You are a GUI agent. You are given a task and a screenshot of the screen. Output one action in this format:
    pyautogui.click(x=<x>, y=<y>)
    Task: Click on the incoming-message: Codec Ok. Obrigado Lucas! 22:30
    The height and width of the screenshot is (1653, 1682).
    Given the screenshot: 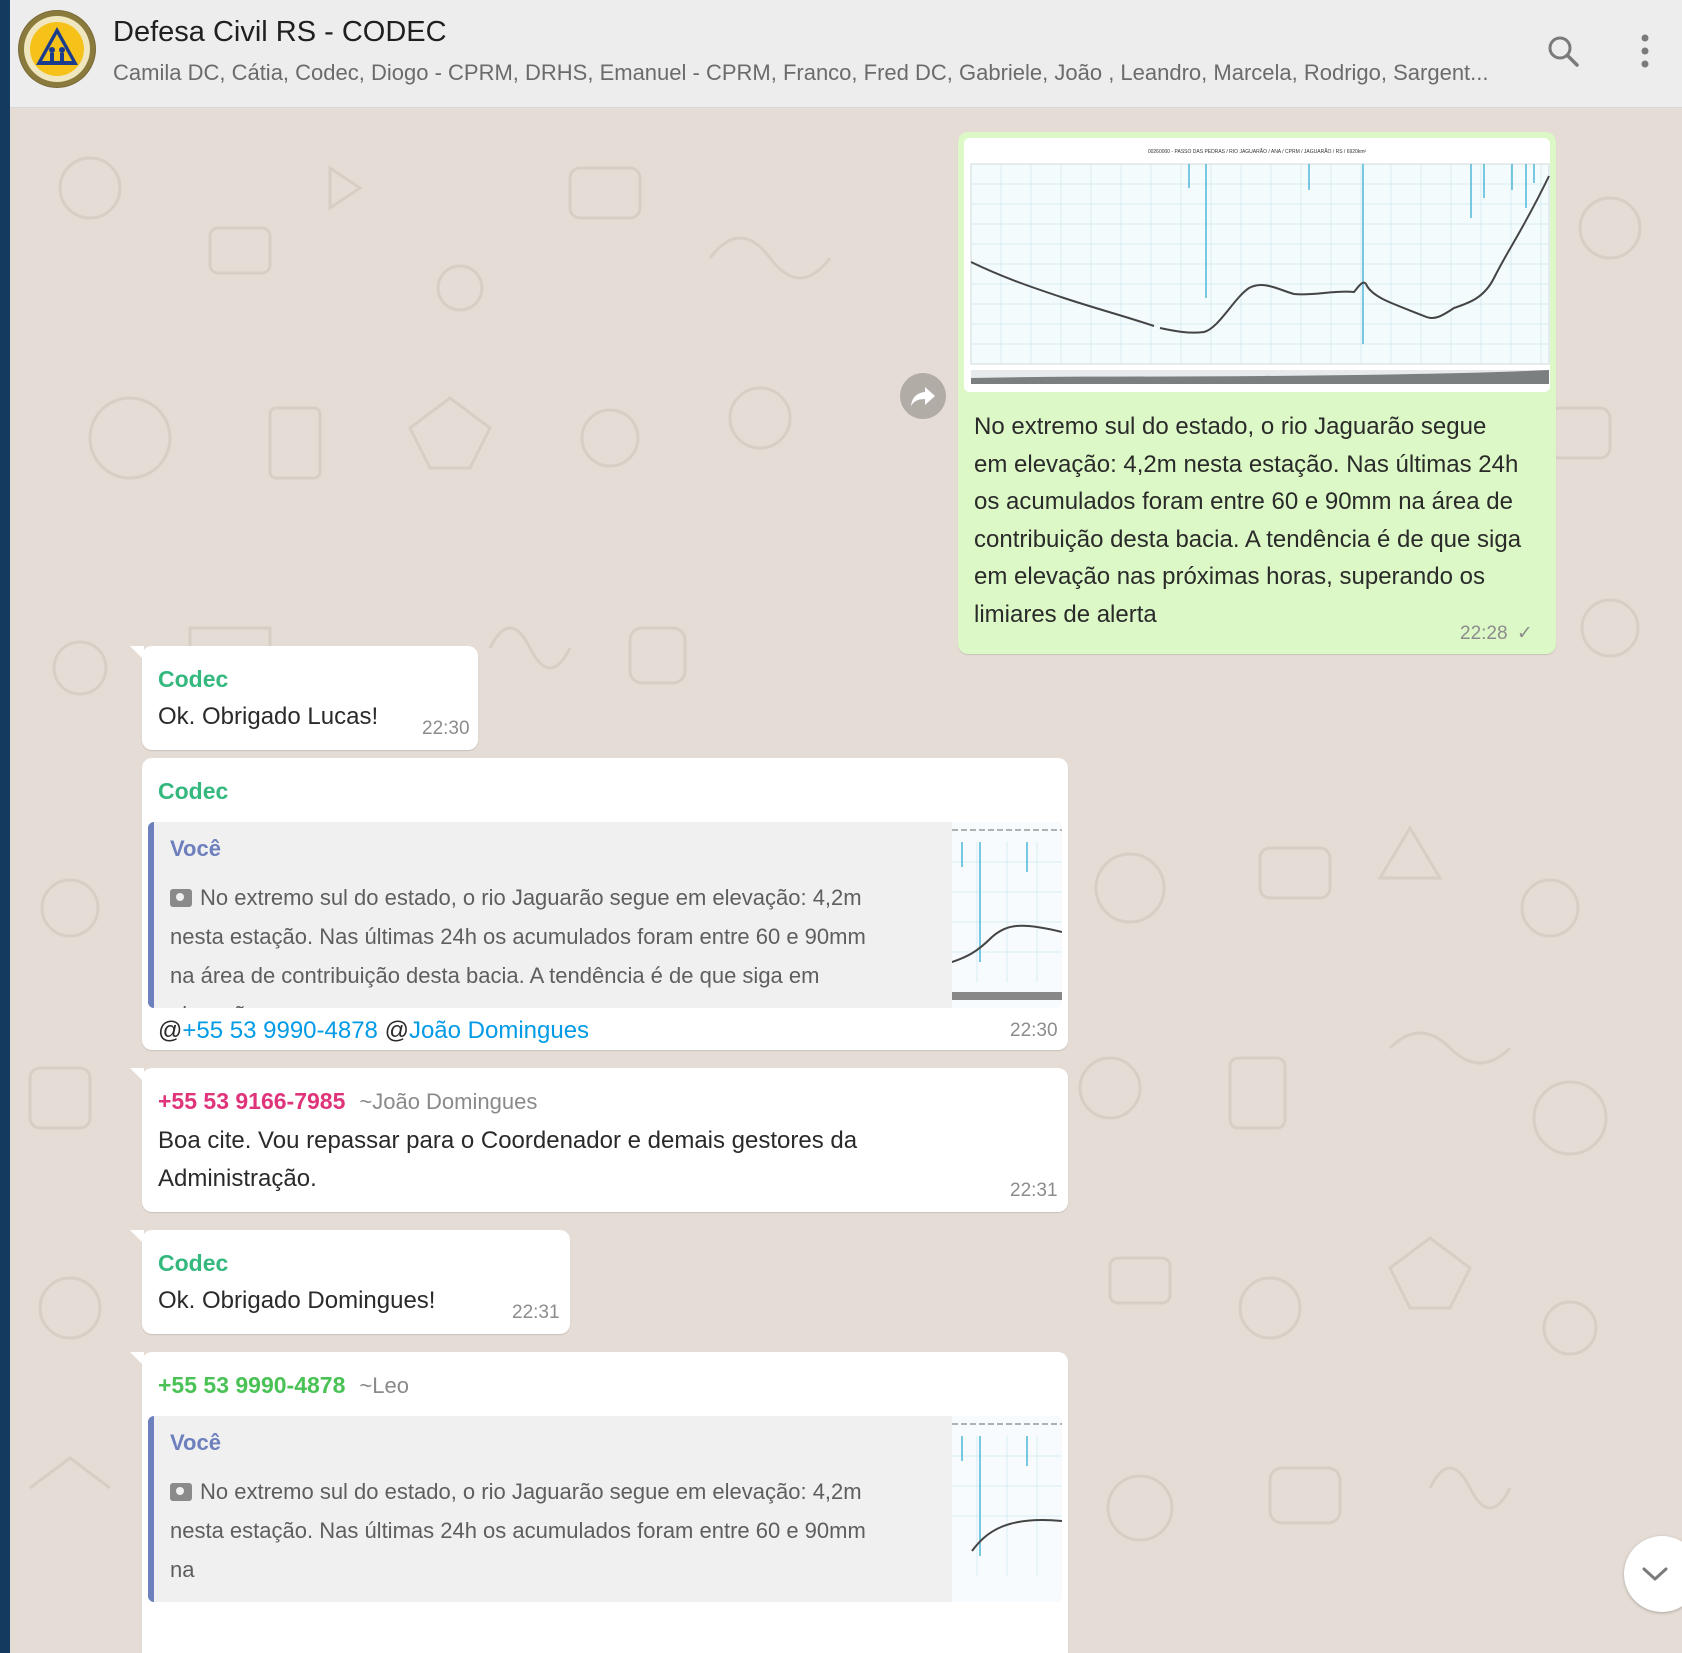 What is the action you would take?
    pyautogui.click(x=304, y=698)
    